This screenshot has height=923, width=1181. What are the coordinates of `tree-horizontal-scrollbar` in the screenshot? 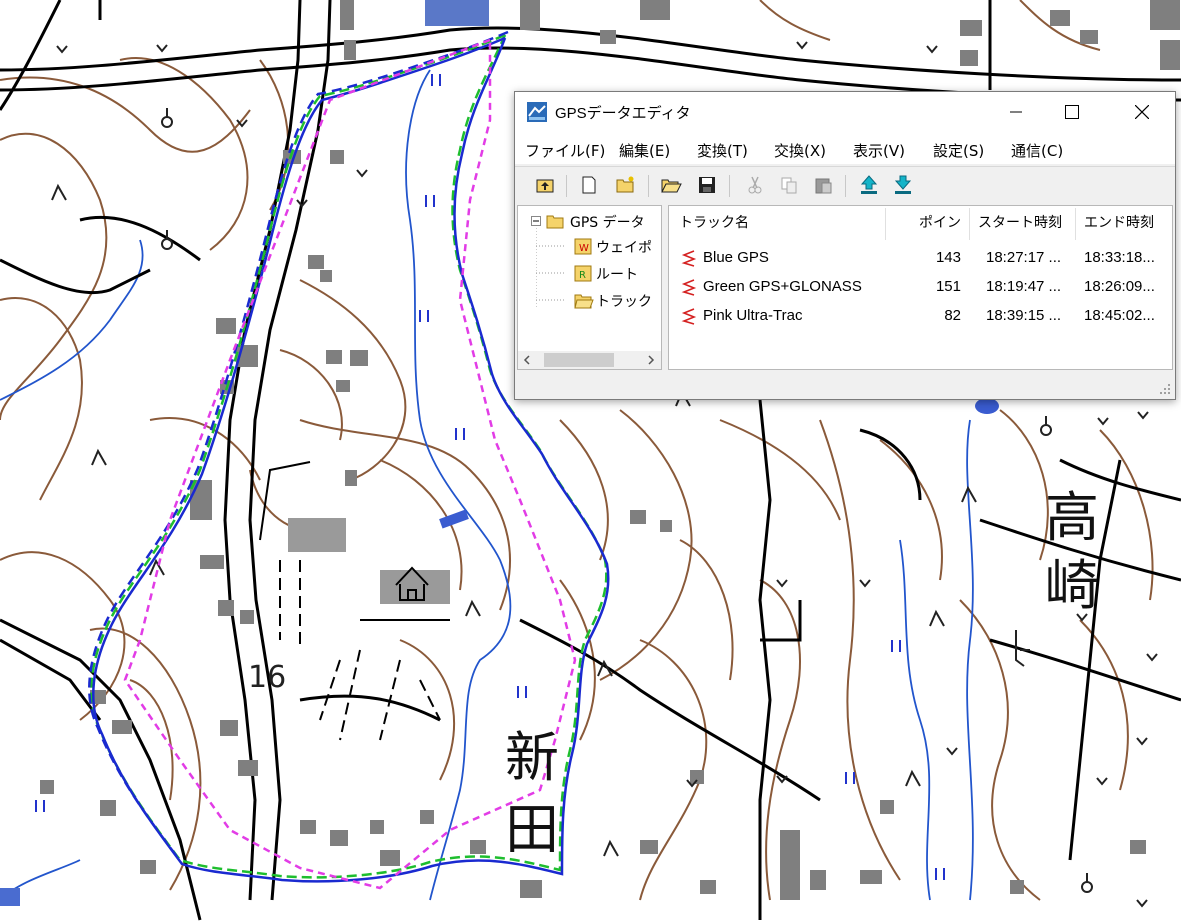 It's located at (589, 360).